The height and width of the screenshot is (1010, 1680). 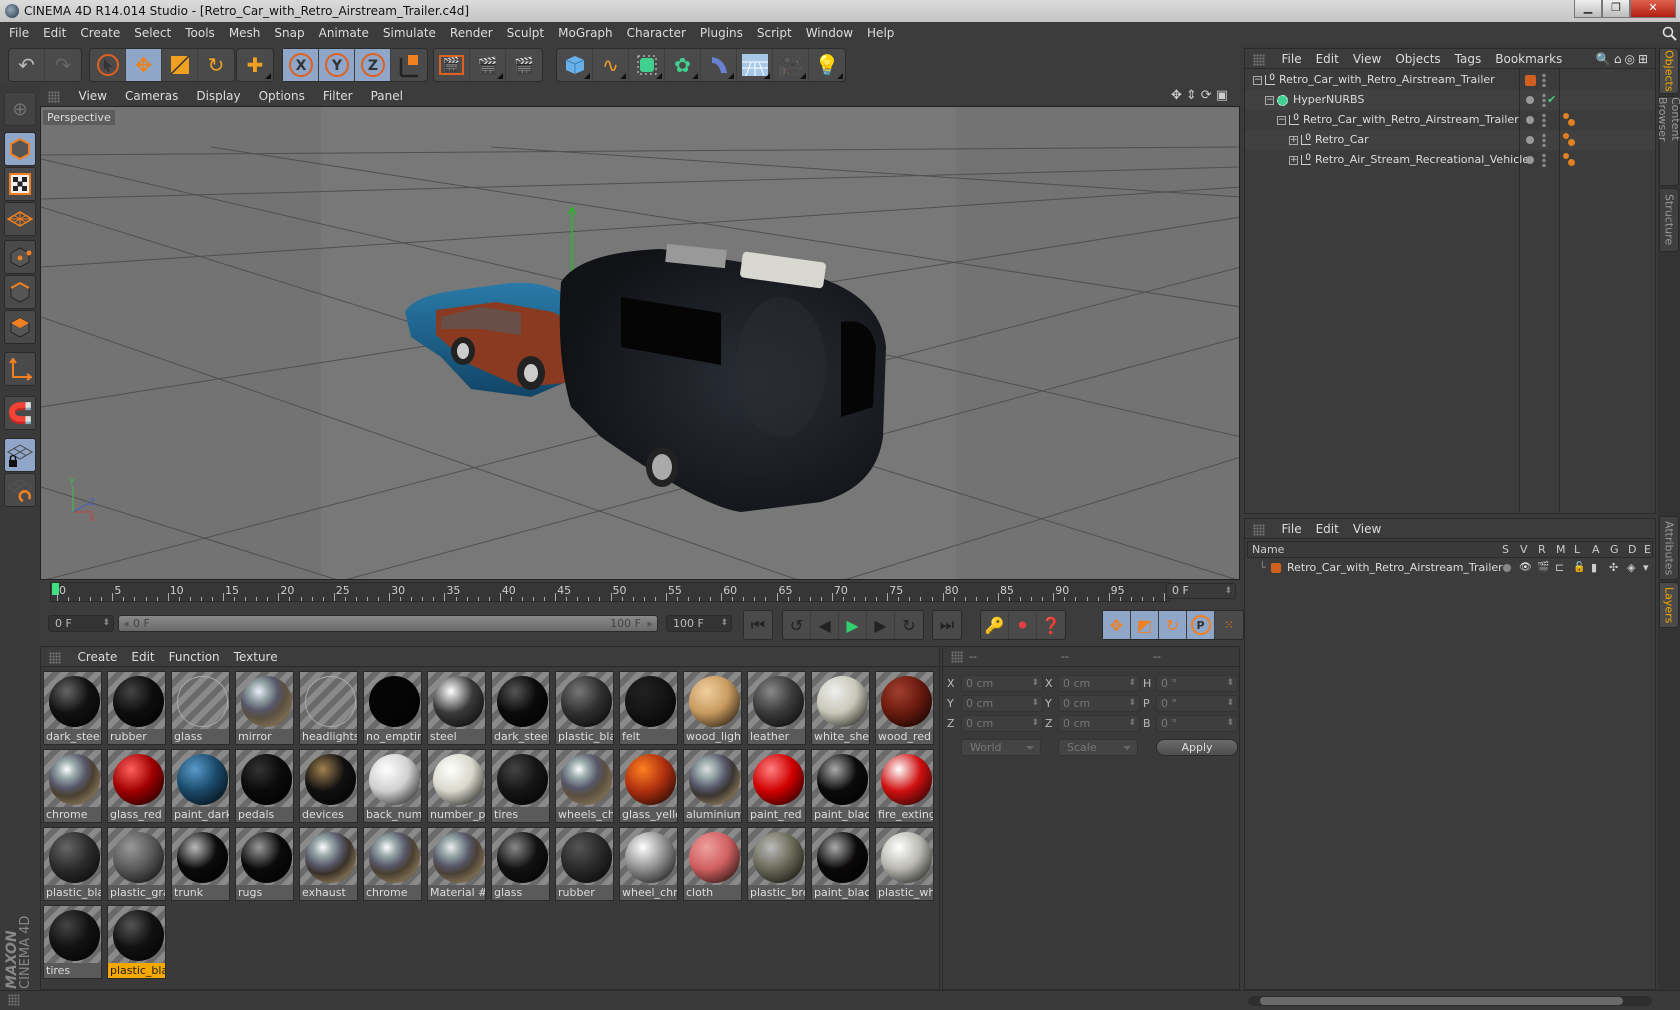 What do you see at coordinates (409, 33) in the screenshot?
I see `menu-simulate: Simulate` at bounding box center [409, 33].